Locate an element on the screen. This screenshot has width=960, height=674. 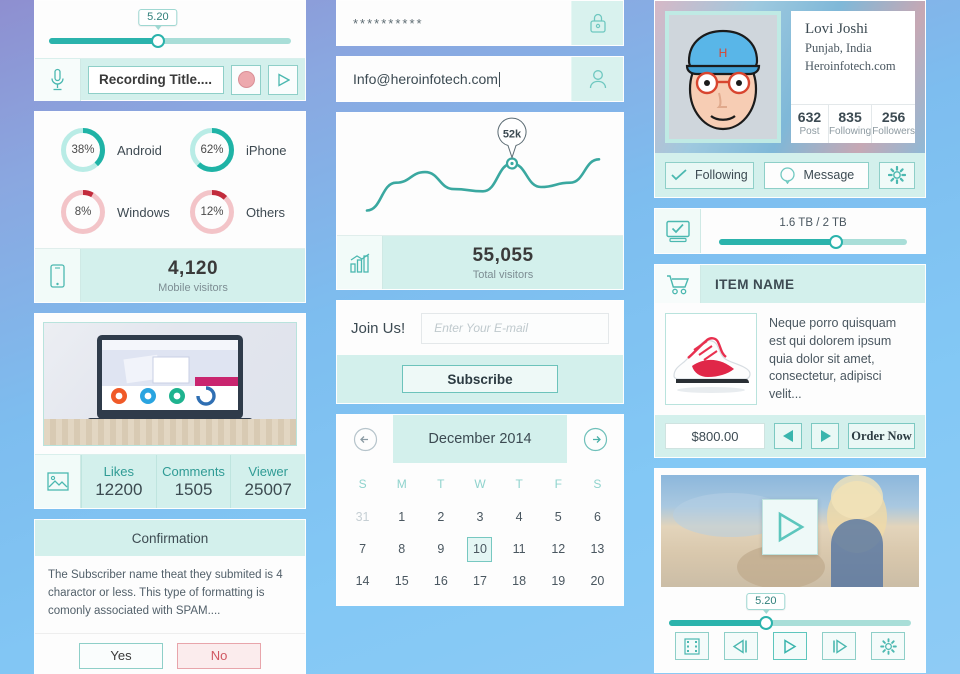
storage-slider-knob is located at coordinates (835, 242).